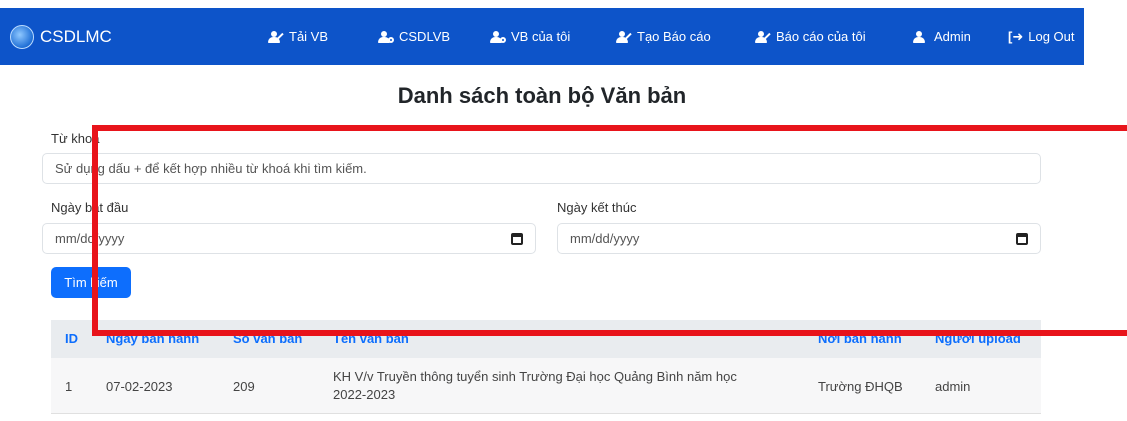  What do you see at coordinates (323, 36) in the screenshot?
I see `nav-item-tai-vb: Tải VB` at bounding box center [323, 36].